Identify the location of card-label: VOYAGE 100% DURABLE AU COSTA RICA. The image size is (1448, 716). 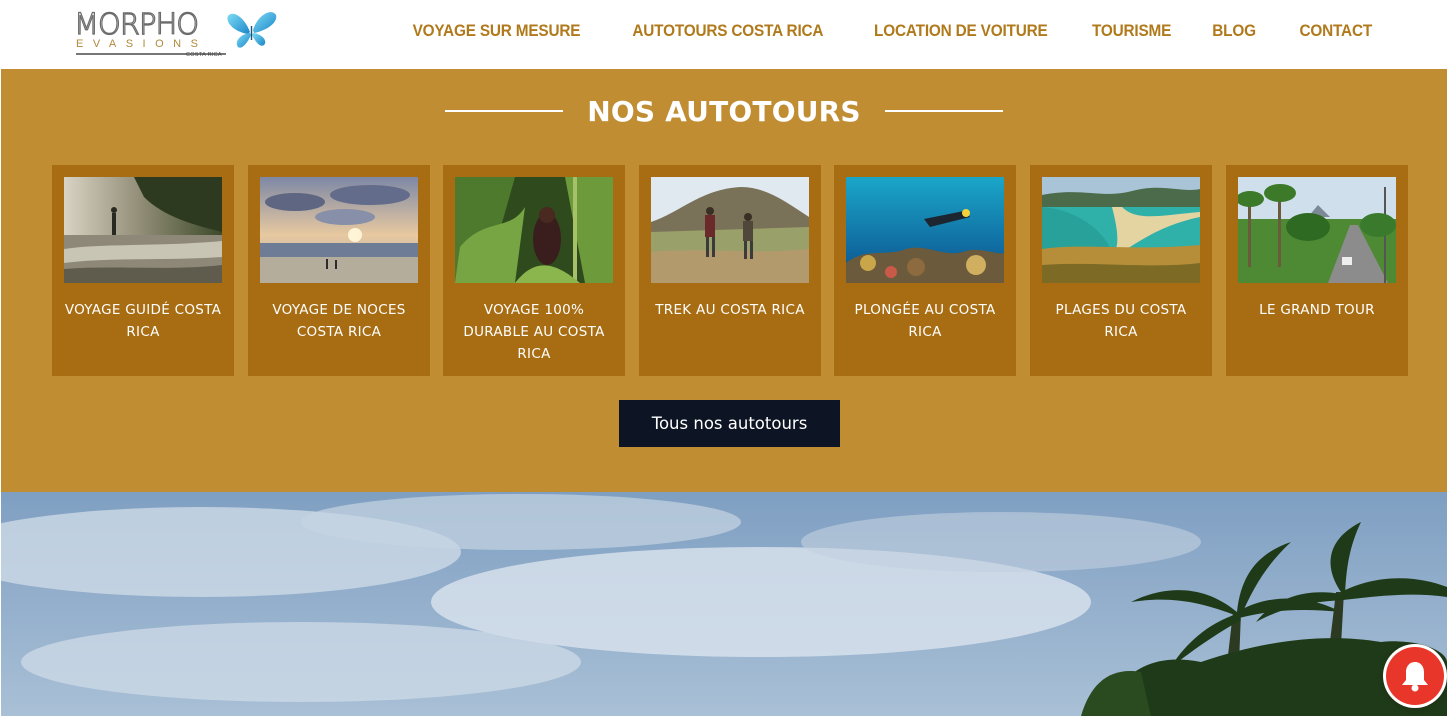
(534, 332).